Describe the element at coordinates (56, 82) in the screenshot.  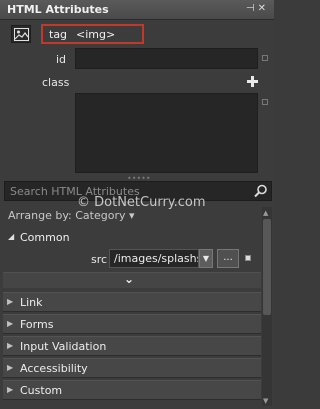
I see `class-label: class` at that location.